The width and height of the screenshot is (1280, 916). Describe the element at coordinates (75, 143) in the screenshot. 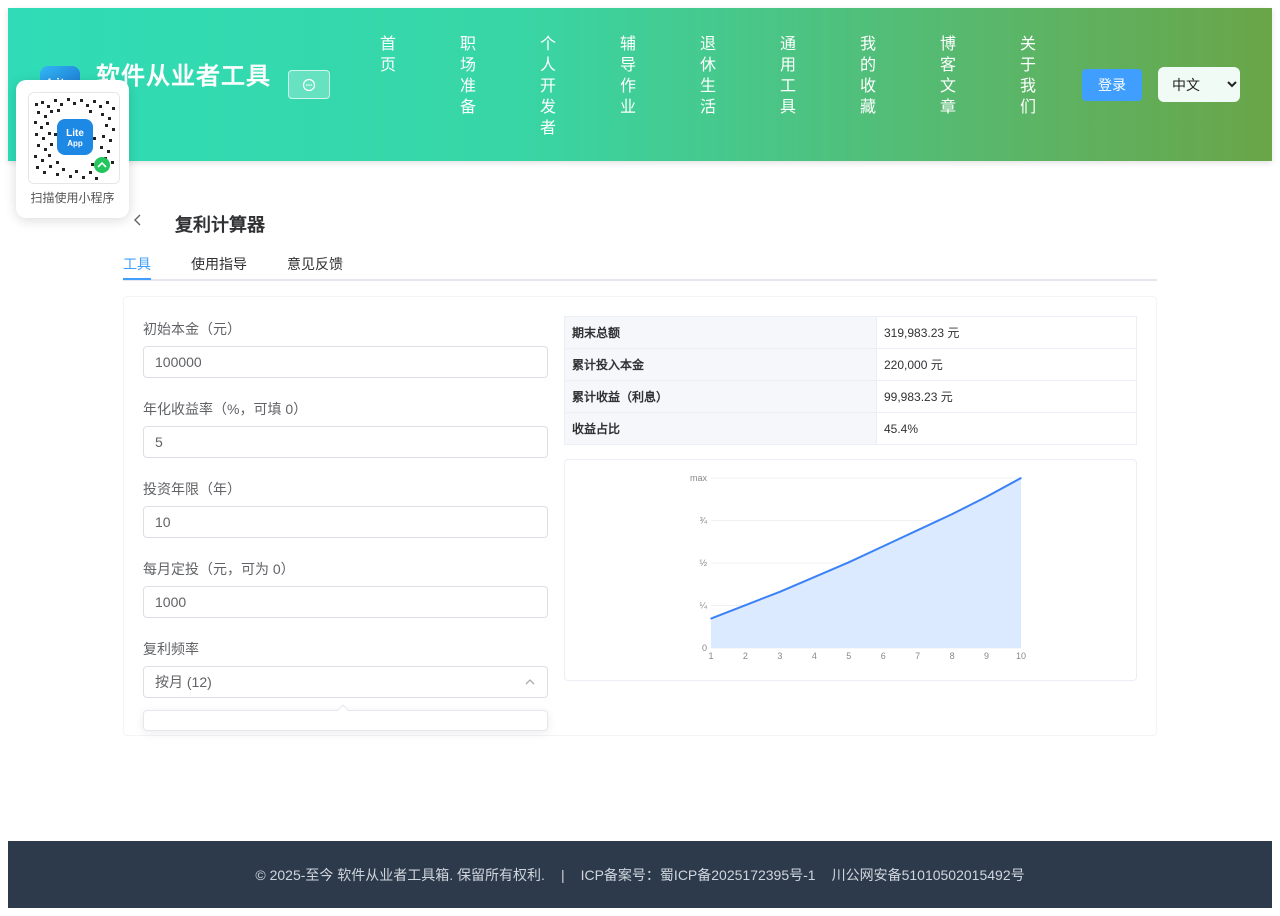

I see `qr-badge-text-bottom: App` at that location.